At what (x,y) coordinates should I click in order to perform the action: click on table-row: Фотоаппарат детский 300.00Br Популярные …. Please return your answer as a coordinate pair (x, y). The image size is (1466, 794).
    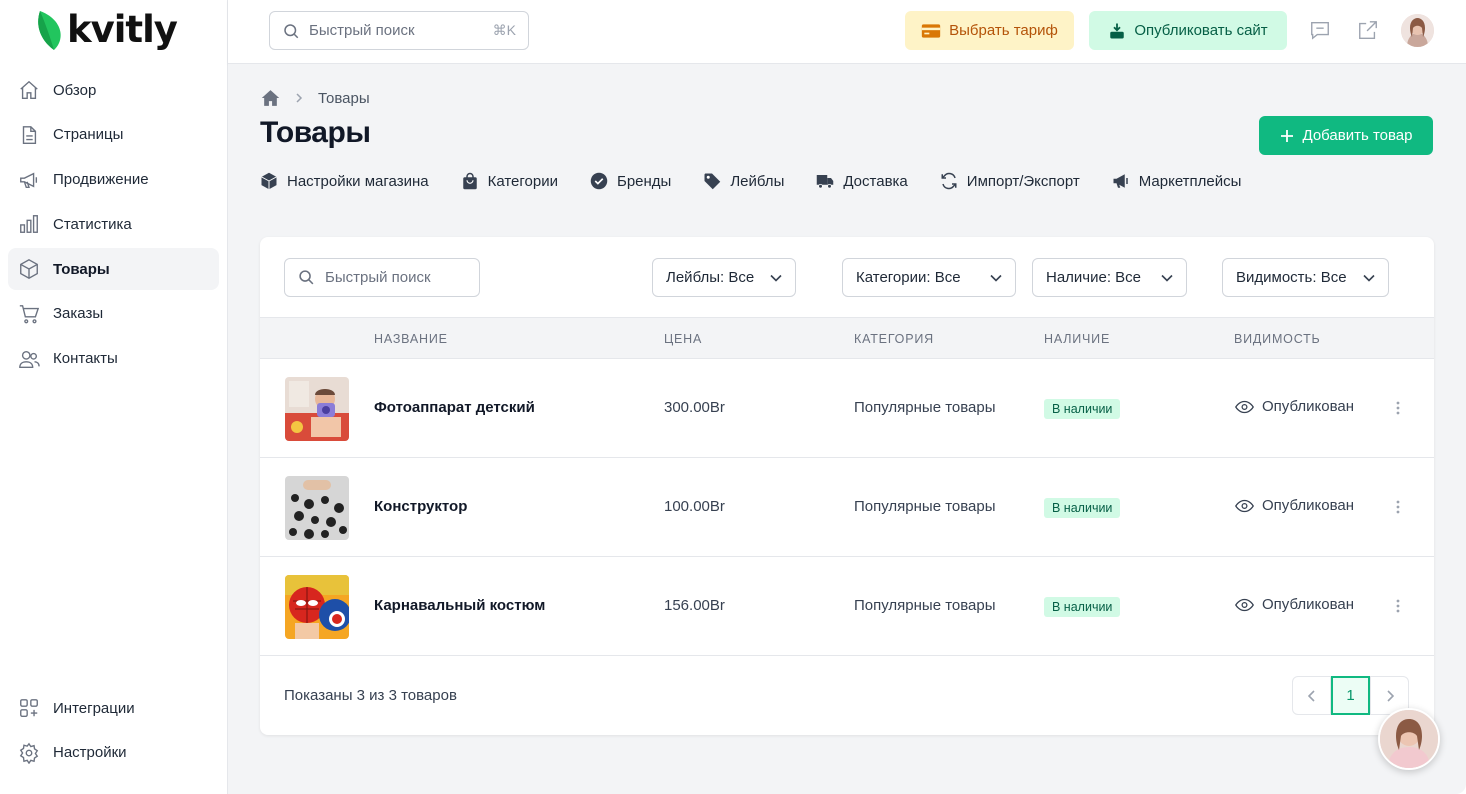
    Looking at the image, I should click on (847, 408).